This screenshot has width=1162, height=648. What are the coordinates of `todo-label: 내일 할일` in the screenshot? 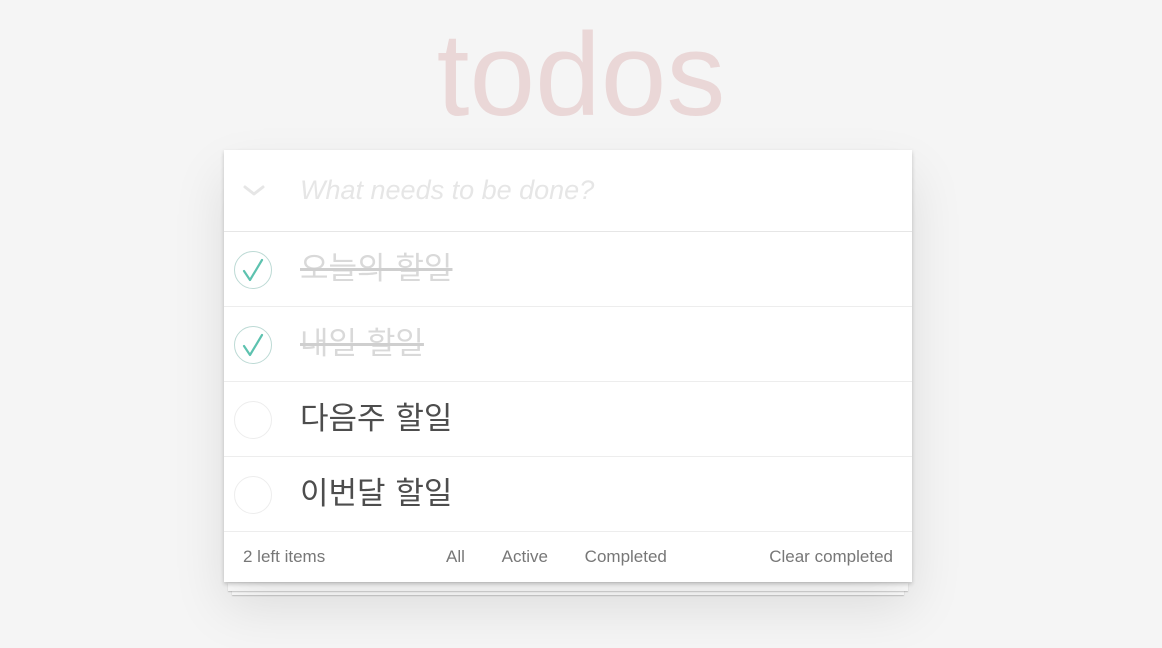 It's located at (362, 344).